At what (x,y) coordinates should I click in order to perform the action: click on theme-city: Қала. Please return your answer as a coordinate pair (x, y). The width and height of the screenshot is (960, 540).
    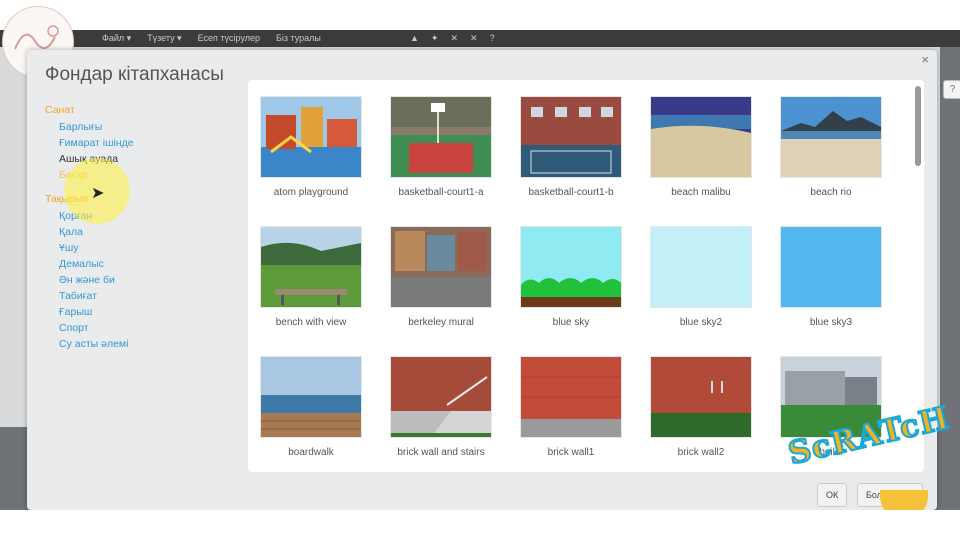
    Looking at the image, I should click on (147, 232).